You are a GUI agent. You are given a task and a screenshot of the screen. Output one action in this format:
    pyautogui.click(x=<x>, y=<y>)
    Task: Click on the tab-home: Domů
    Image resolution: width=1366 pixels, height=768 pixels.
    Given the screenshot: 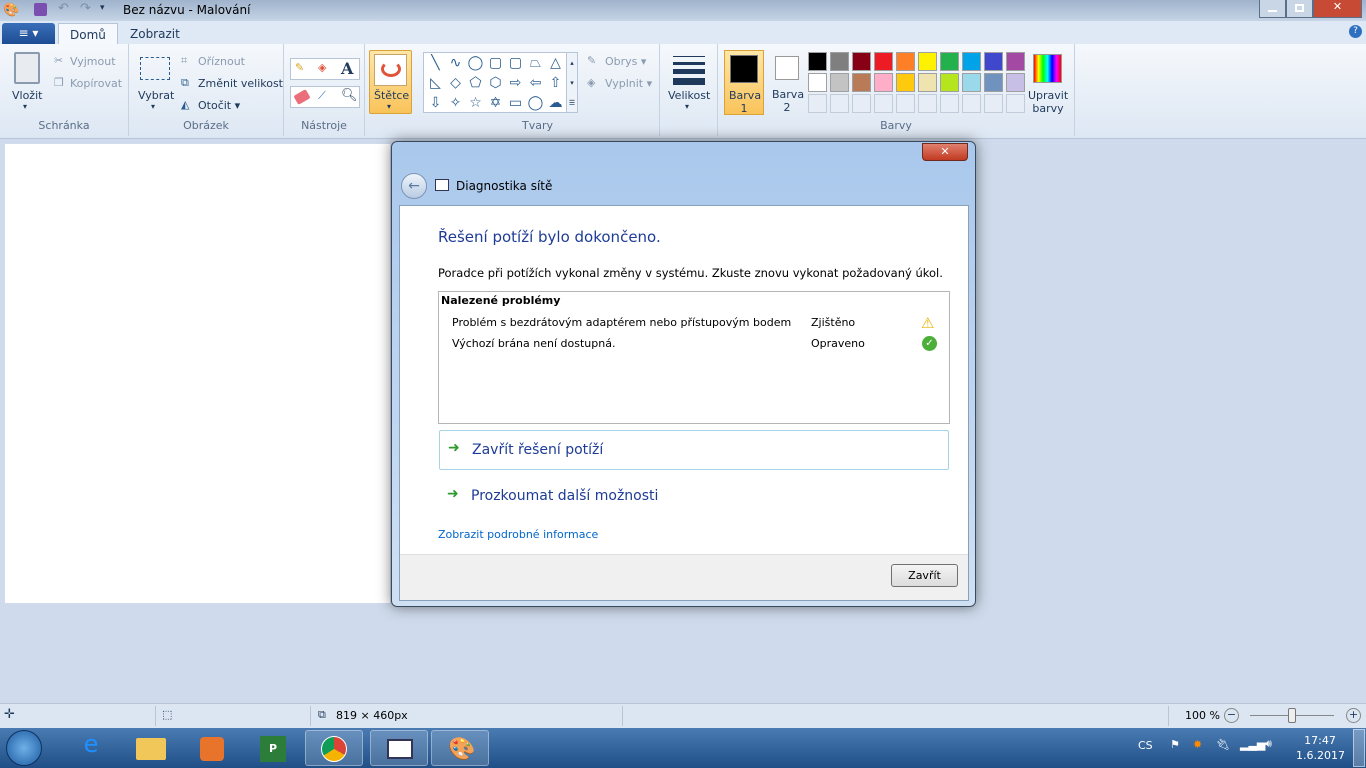 What is the action you would take?
    pyautogui.click(x=88, y=34)
    